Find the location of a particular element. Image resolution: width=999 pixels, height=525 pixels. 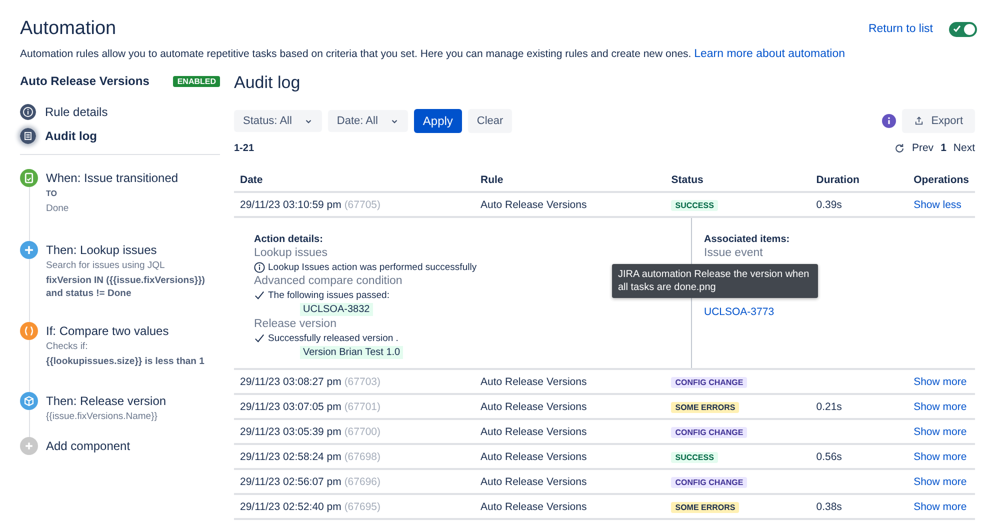

refresh-icon is located at coordinates (899, 148).